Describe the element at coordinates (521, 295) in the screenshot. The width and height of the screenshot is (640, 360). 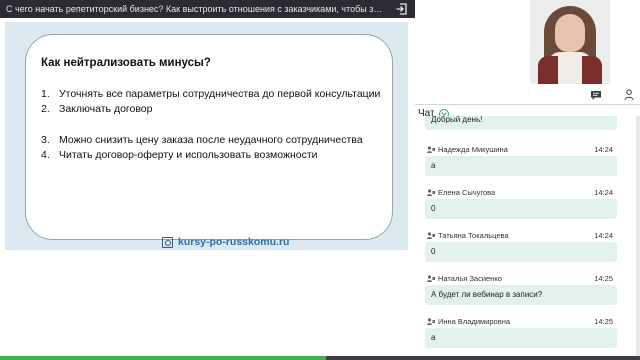
I see `message-bubble: А будет ли вебинар в записи?` at that location.